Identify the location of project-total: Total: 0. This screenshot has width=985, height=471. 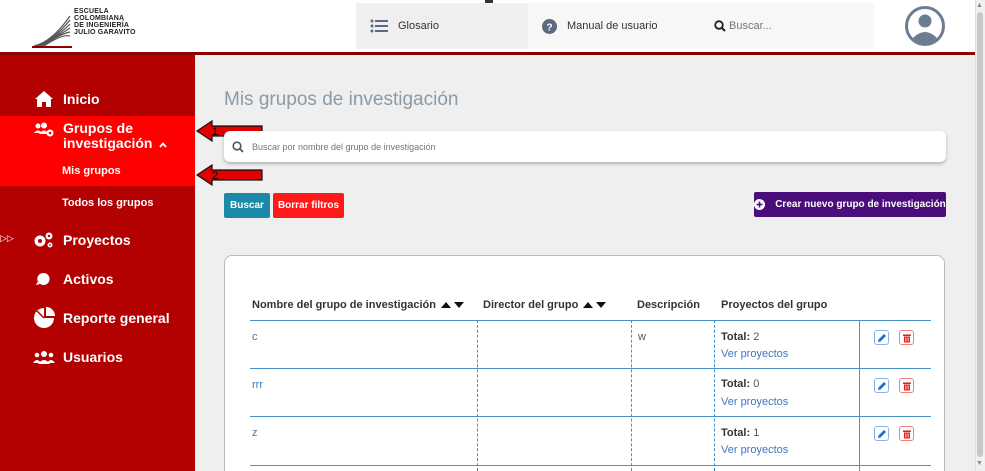
(740, 384).